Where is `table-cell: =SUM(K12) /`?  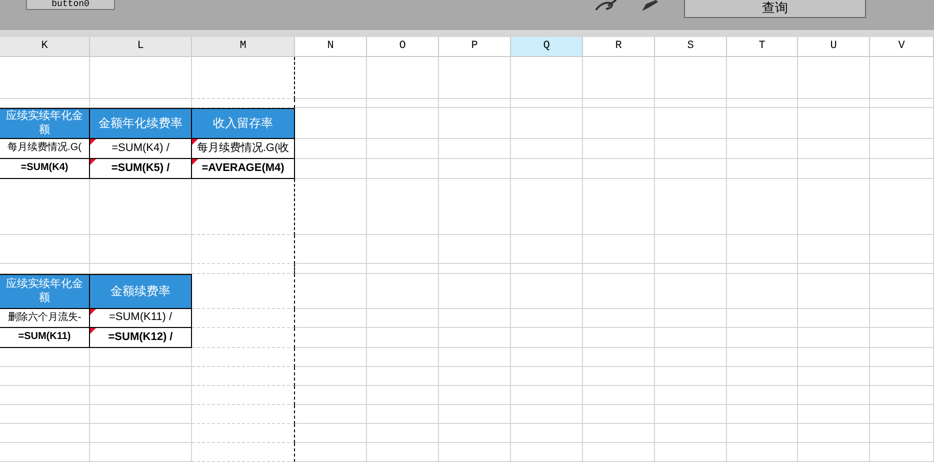
table-cell: =SUM(K12) / is located at coordinates (141, 338).